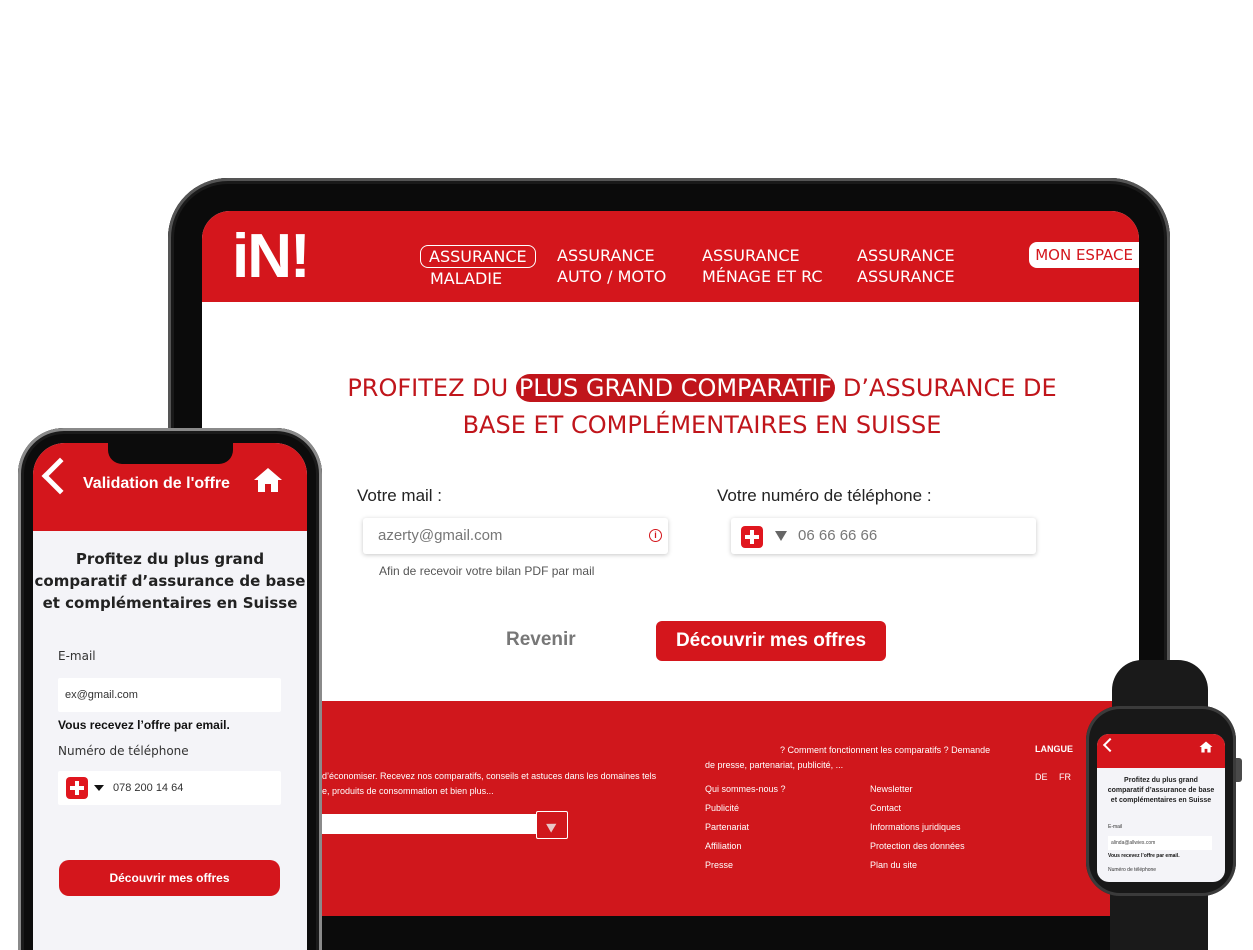 The width and height of the screenshot is (1253, 950). Describe the element at coordinates (1133, 843) in the screenshot. I see `watch-email-value: alinda@allwies.com` at that location.